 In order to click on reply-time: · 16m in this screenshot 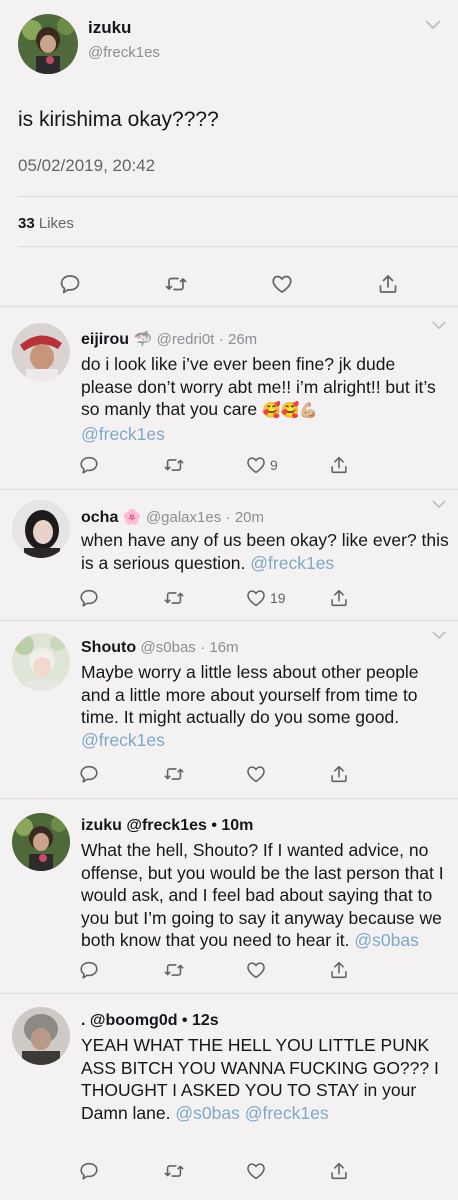, I will do `click(219, 647)`.